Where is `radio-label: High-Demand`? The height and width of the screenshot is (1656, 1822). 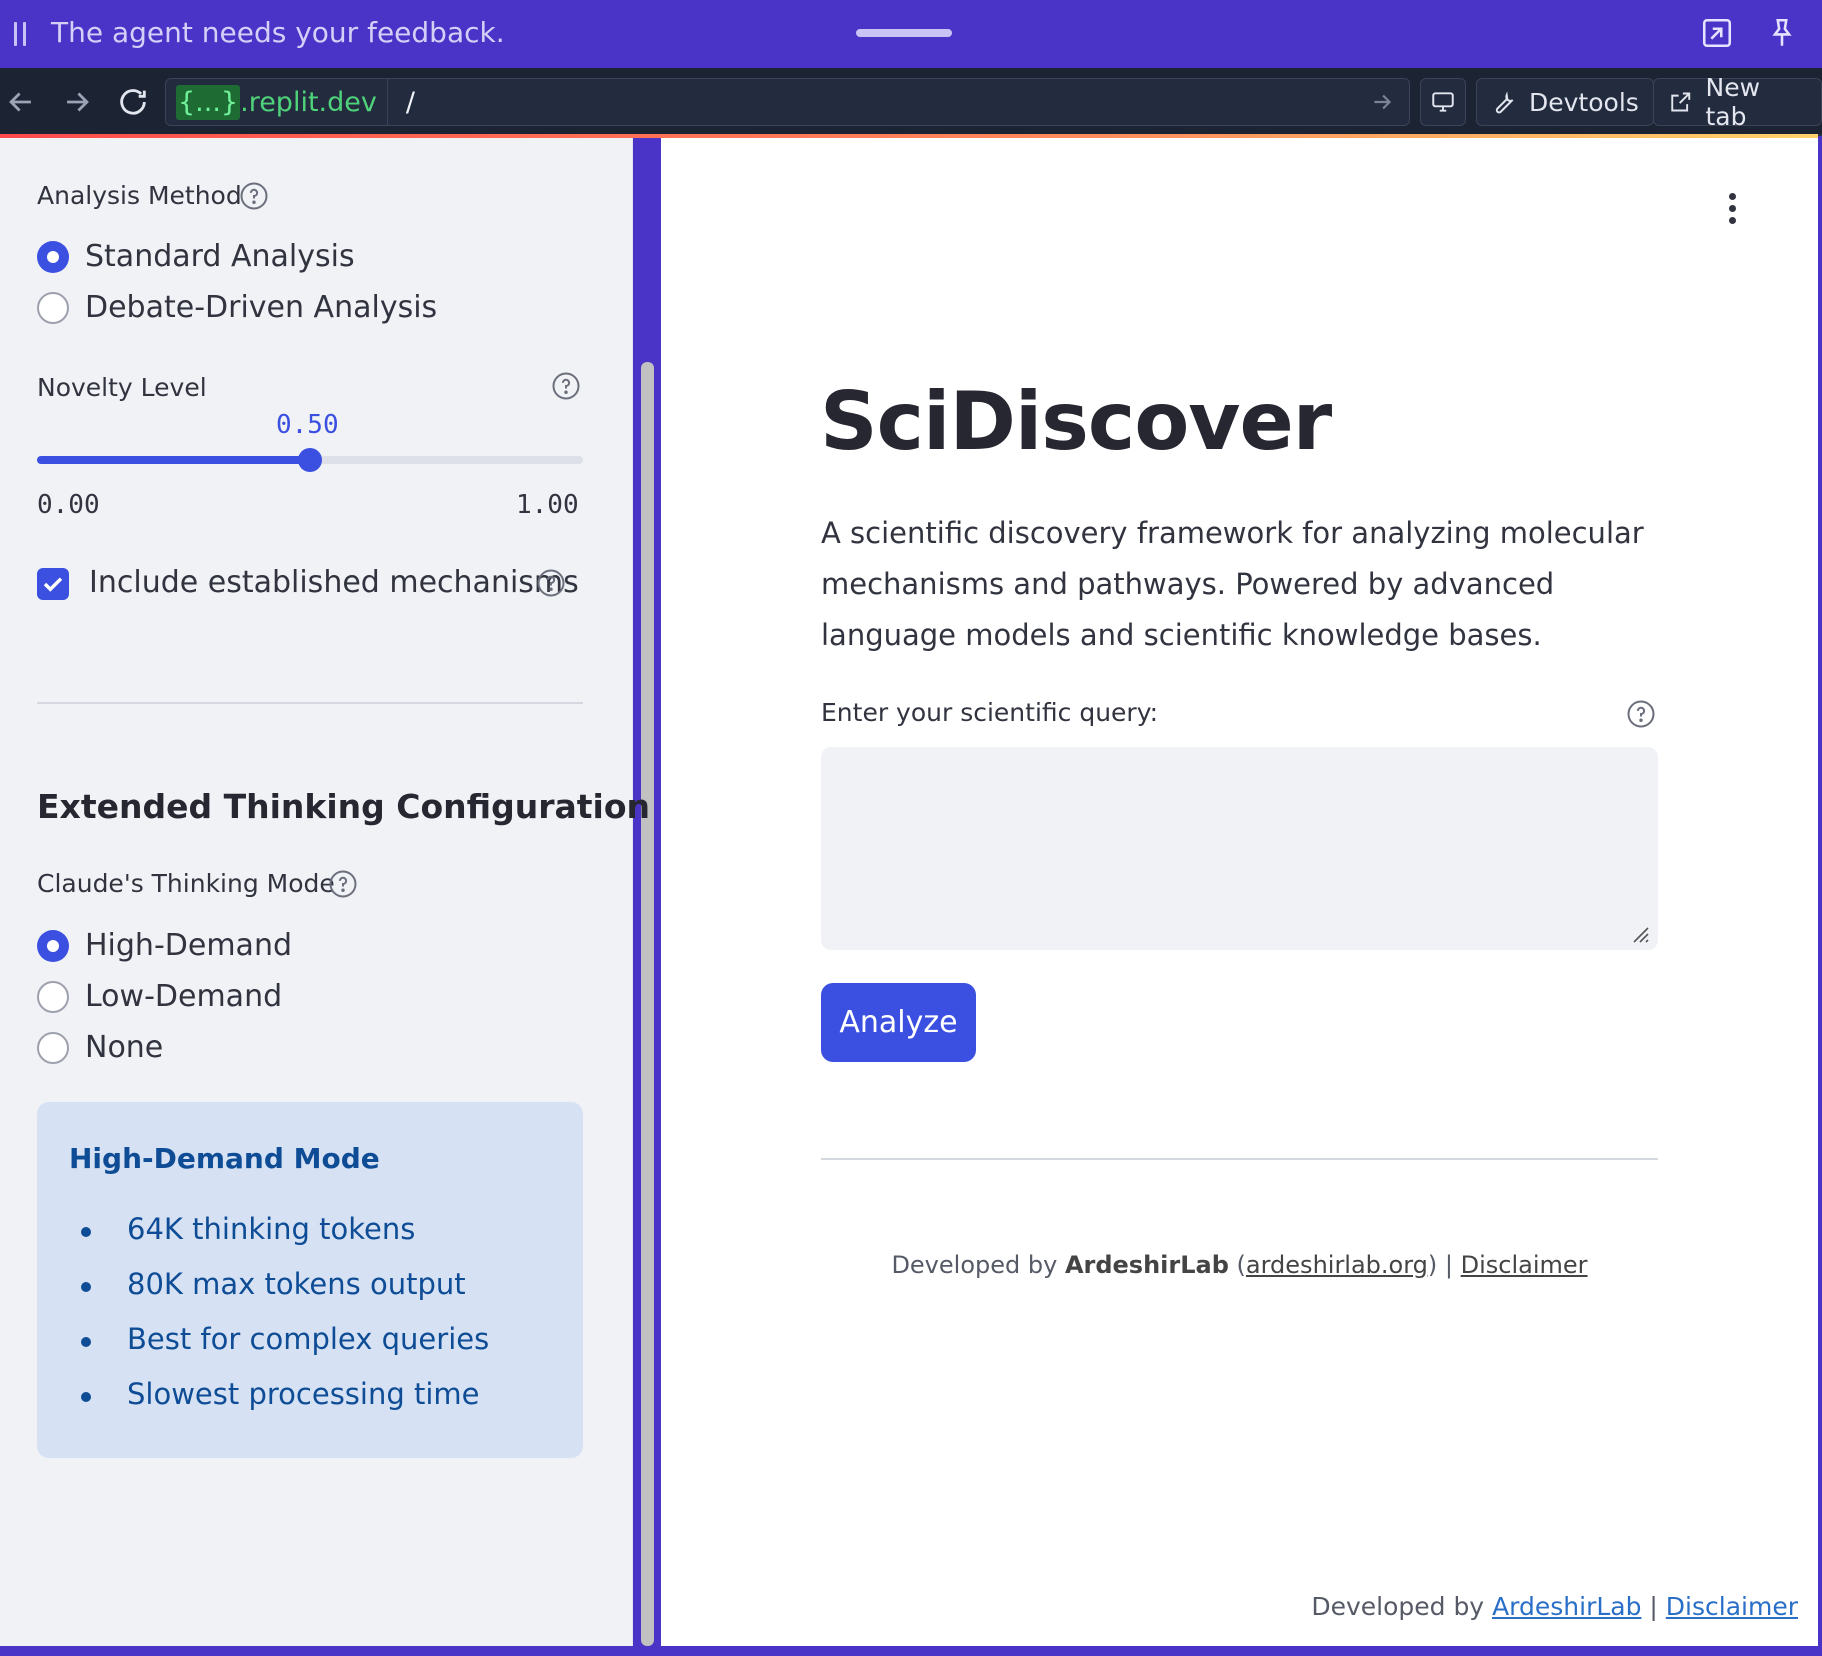
radio-label: High-Demand is located at coordinates (188, 945).